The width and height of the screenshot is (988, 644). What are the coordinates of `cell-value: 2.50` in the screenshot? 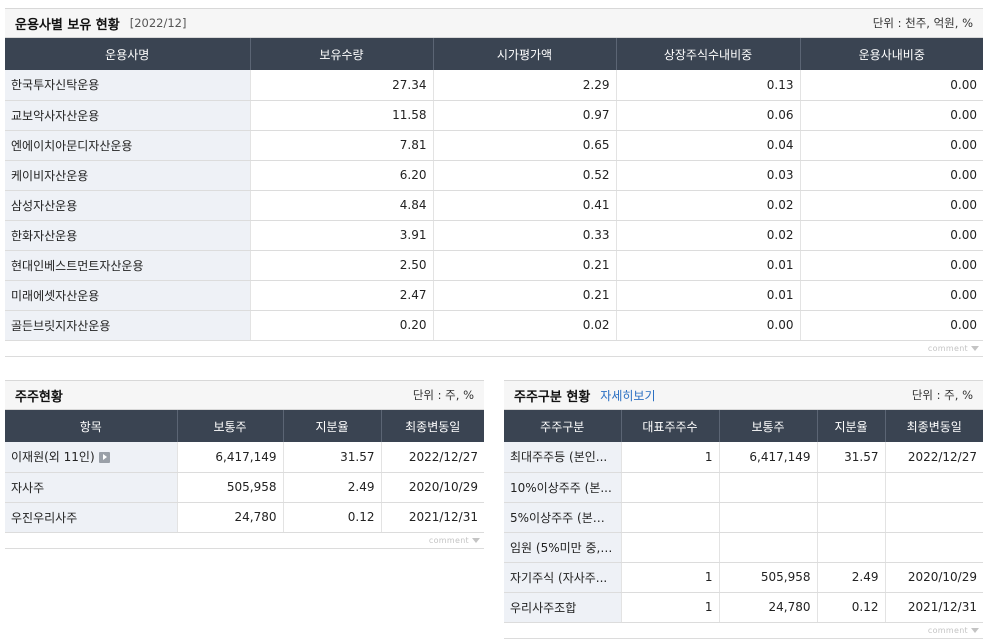 It's located at (413, 265).